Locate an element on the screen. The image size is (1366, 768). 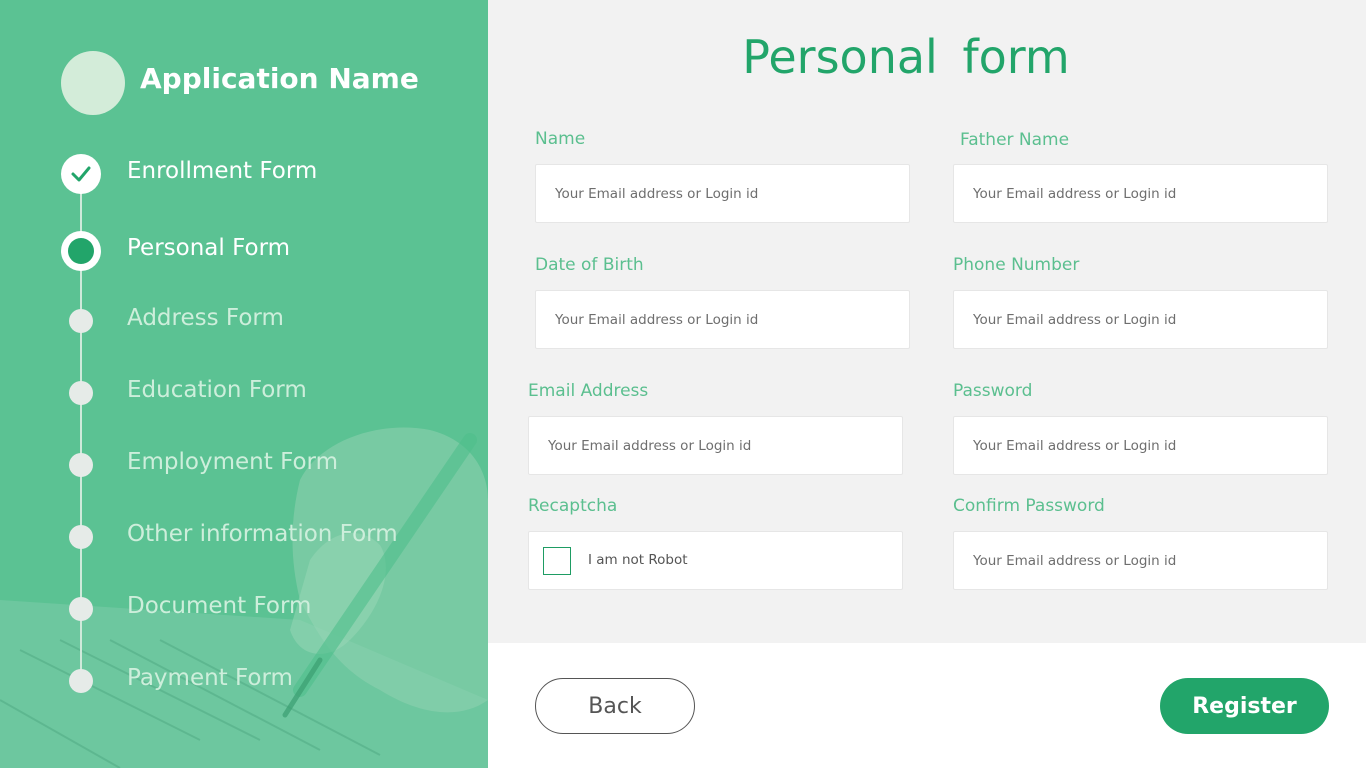
email-address-input is located at coordinates (715, 445).